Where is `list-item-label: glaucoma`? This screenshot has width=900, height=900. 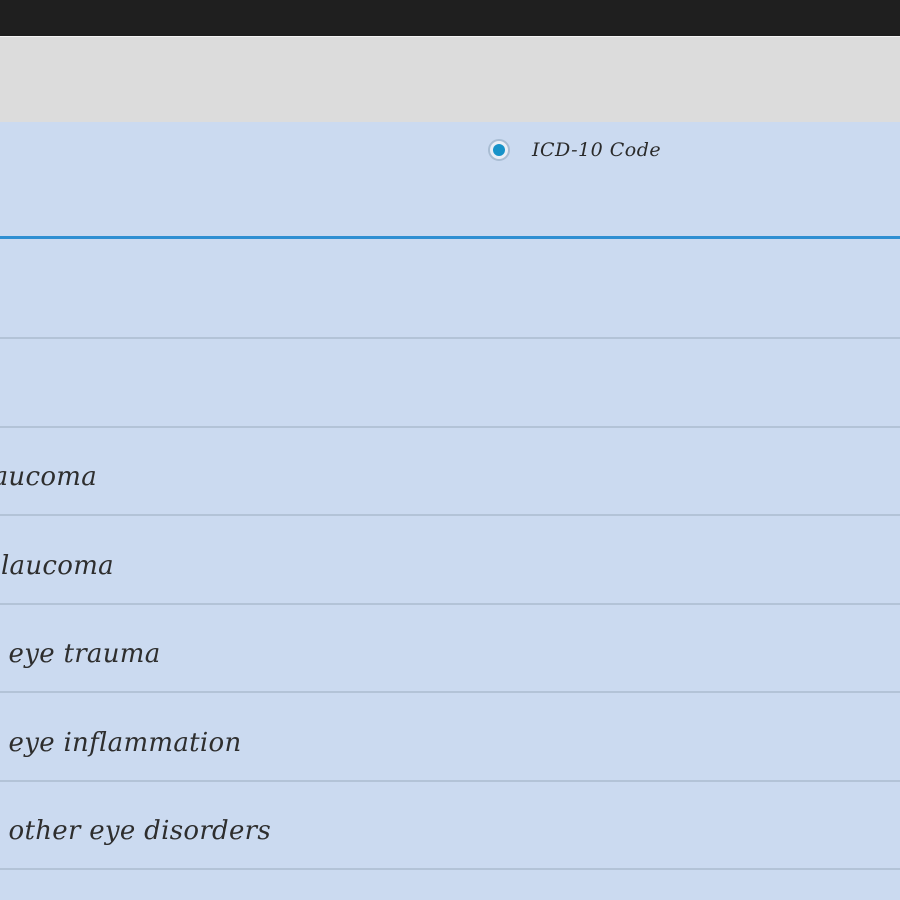
list-item-label: glaucoma is located at coordinates (57, 566).